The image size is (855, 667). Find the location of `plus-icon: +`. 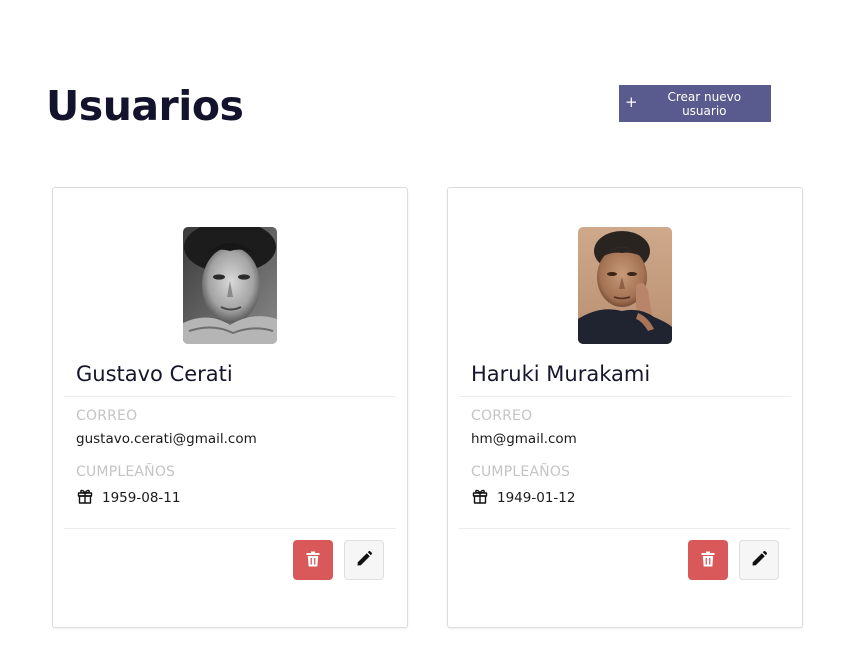

plus-icon: + is located at coordinates (631, 102).